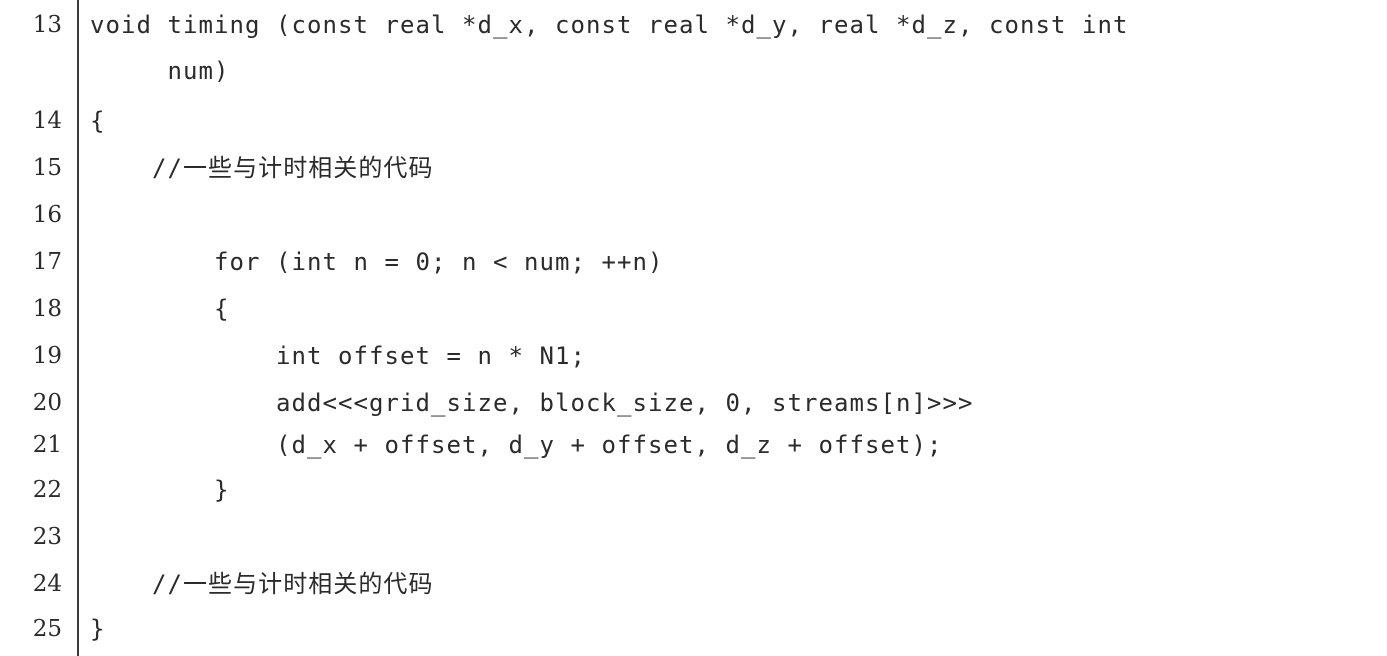 This screenshot has height=656, width=1387. What do you see at coordinates (693, 490) in the screenshot?
I see `code-line-22: 22 }` at bounding box center [693, 490].